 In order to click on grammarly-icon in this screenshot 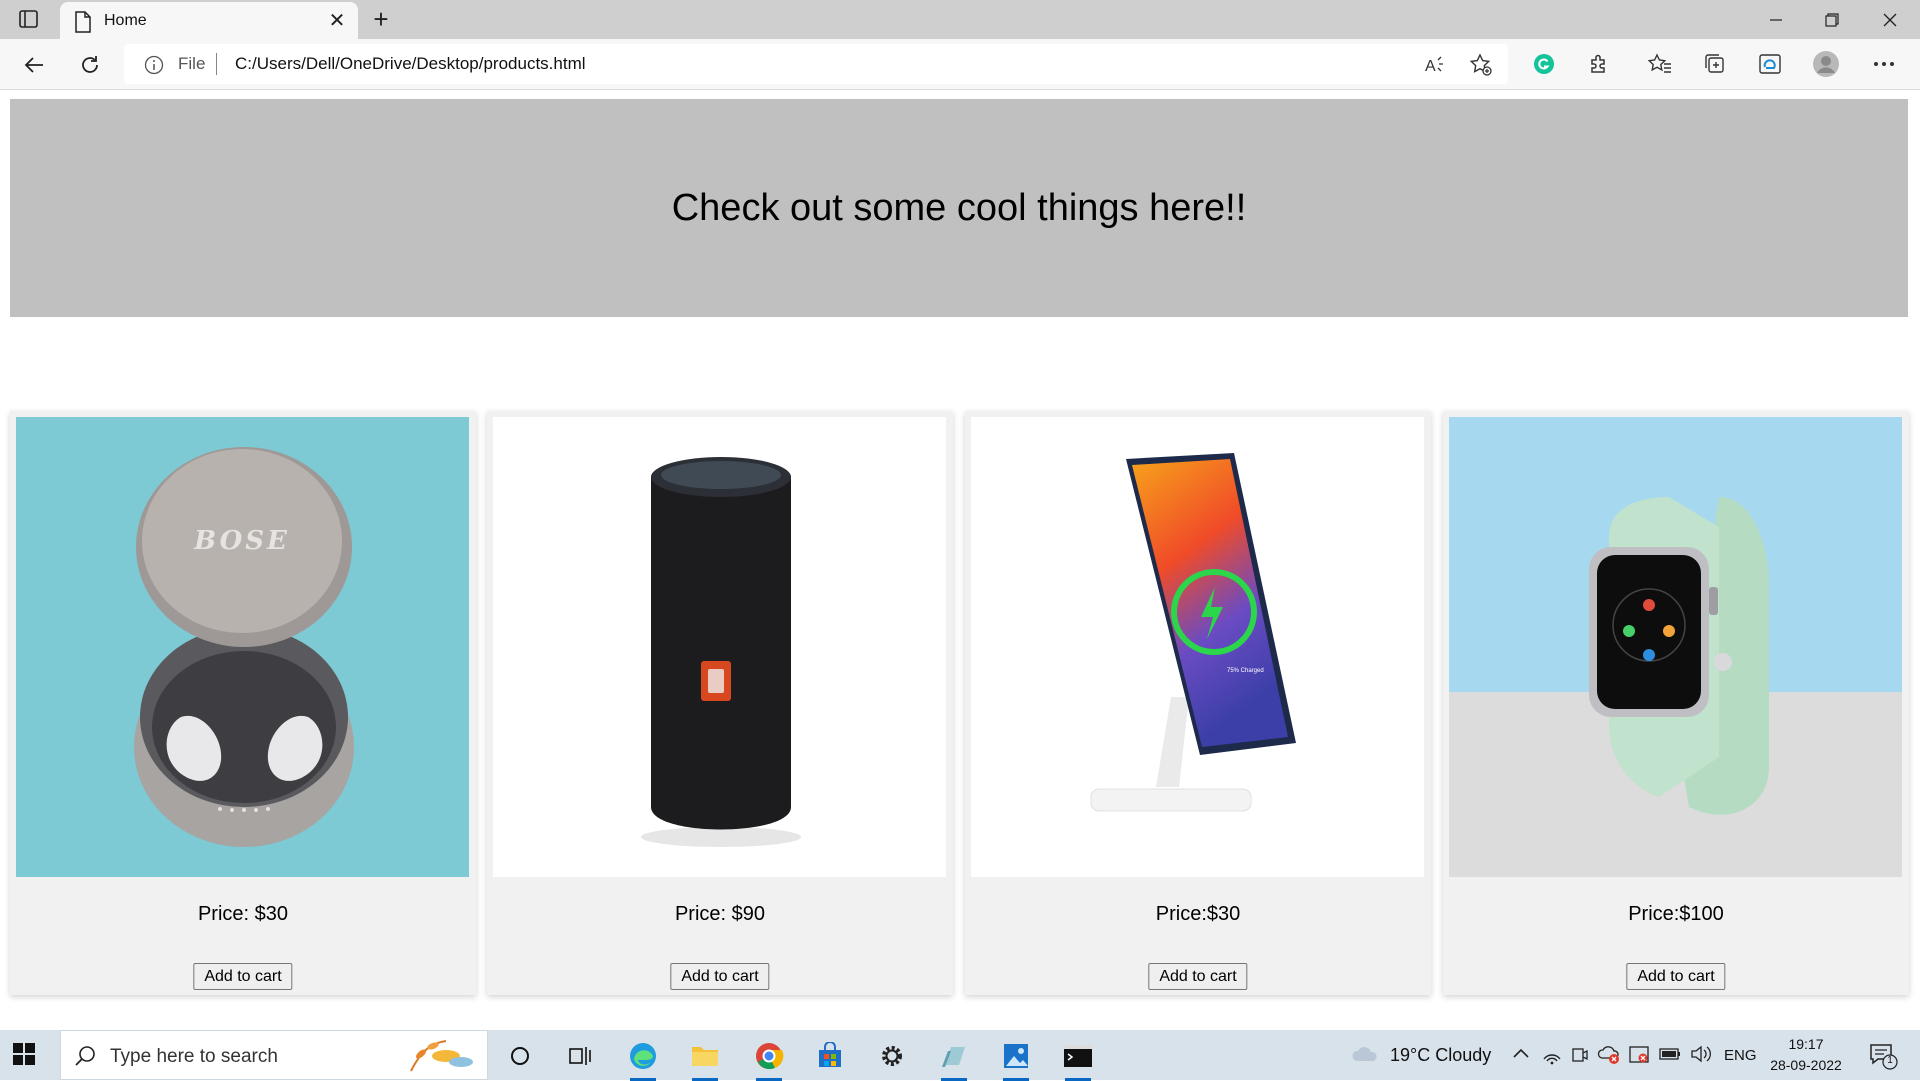, I will do `click(1544, 64)`.